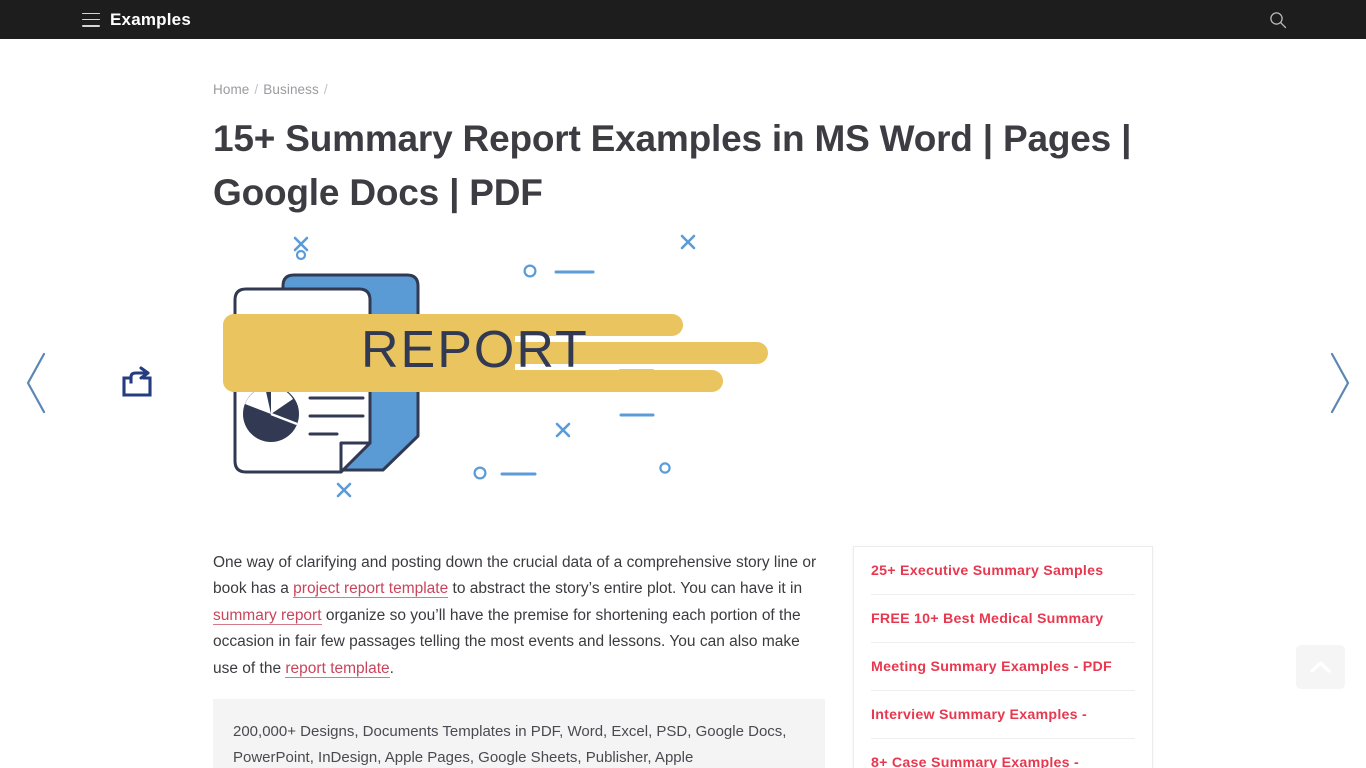 The image size is (1366, 768). I want to click on breadcrumb-item-business: Business, so click(291, 89).